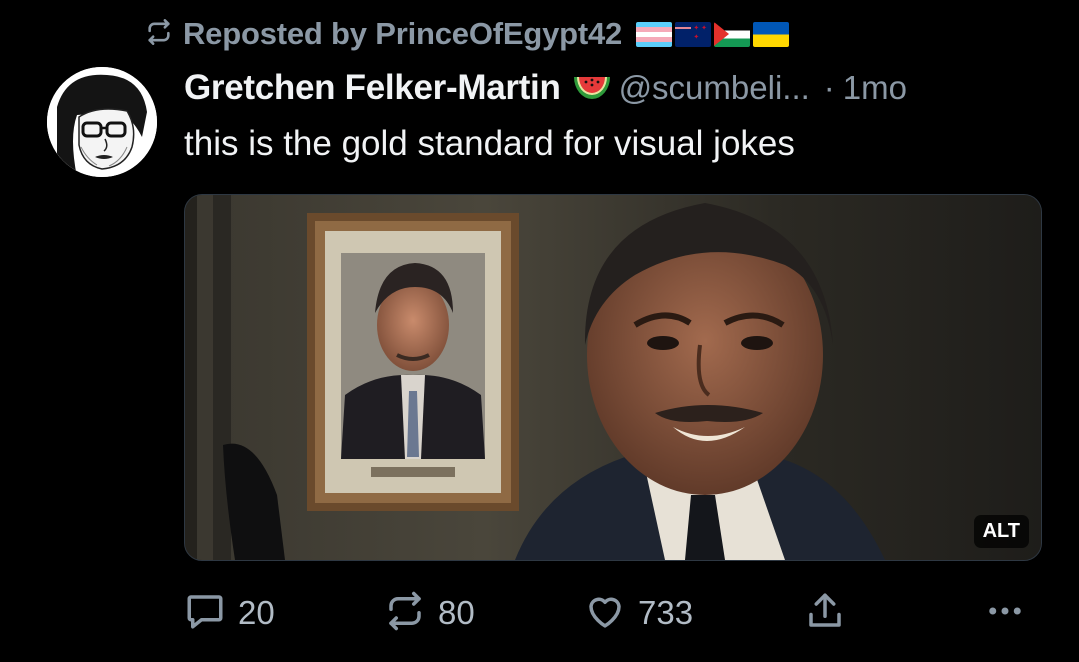 The width and height of the screenshot is (1079, 662). I want to click on reply-button: 20, so click(229, 613).